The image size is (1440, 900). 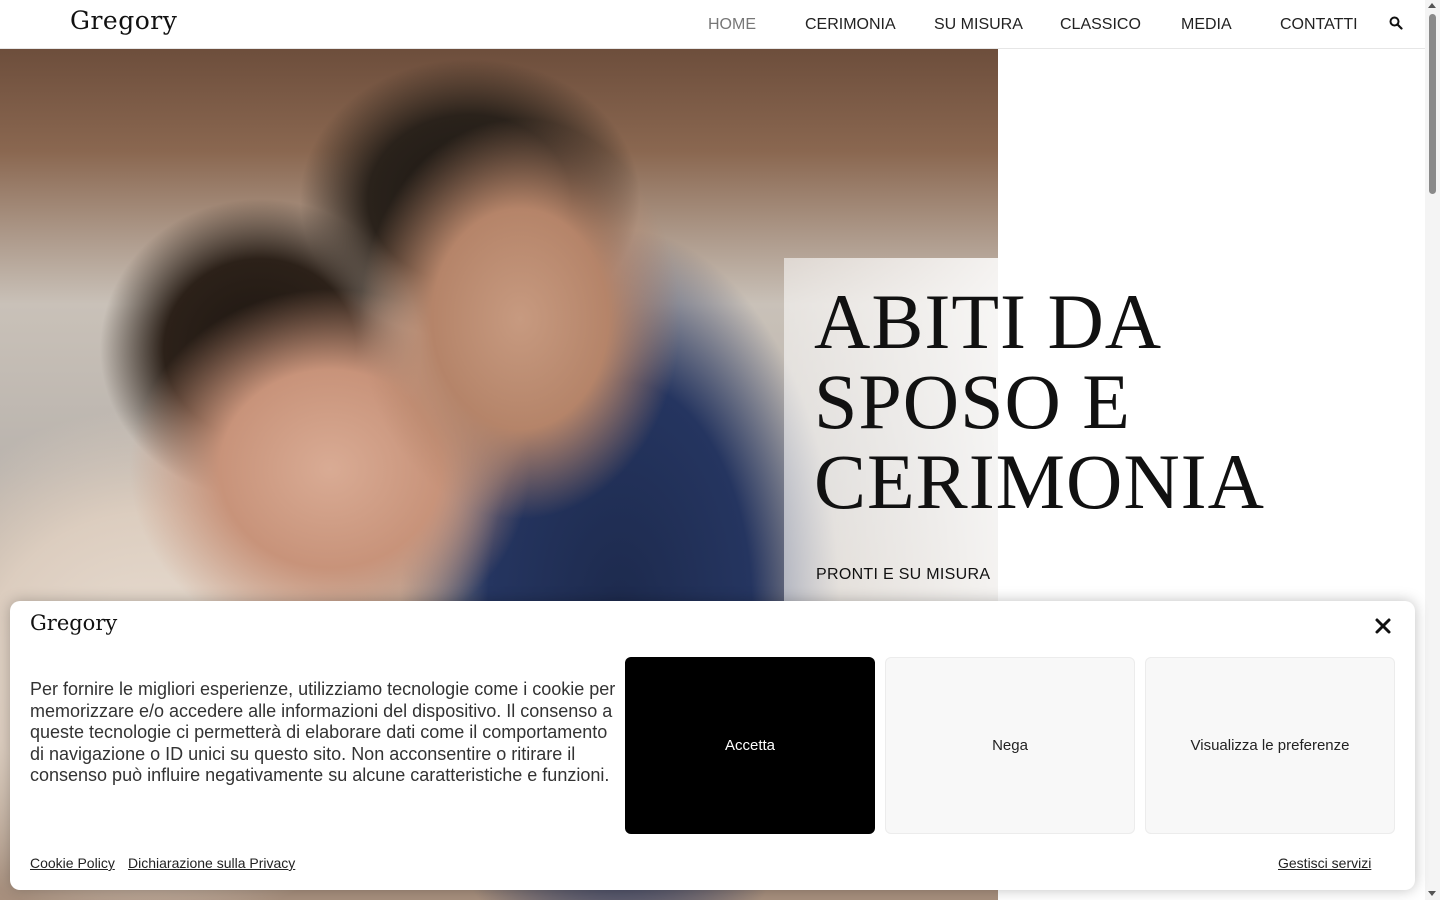 I want to click on scroll-thumb, so click(x=1432, y=104).